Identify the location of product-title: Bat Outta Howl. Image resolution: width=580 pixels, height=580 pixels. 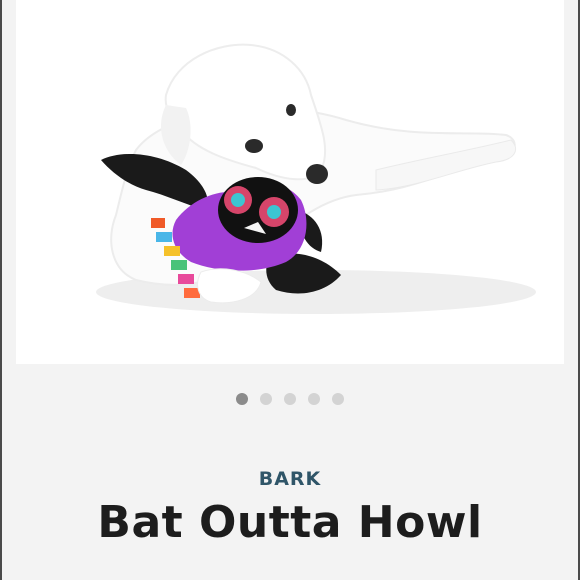
(290, 522).